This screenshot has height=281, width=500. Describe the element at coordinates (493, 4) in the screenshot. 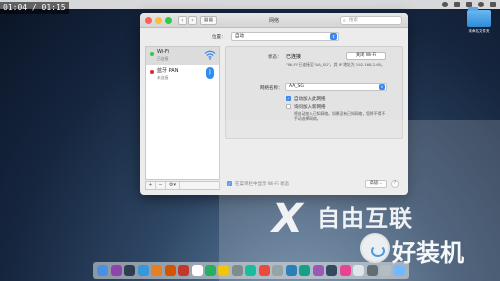

I see `notification-center-icon` at that location.